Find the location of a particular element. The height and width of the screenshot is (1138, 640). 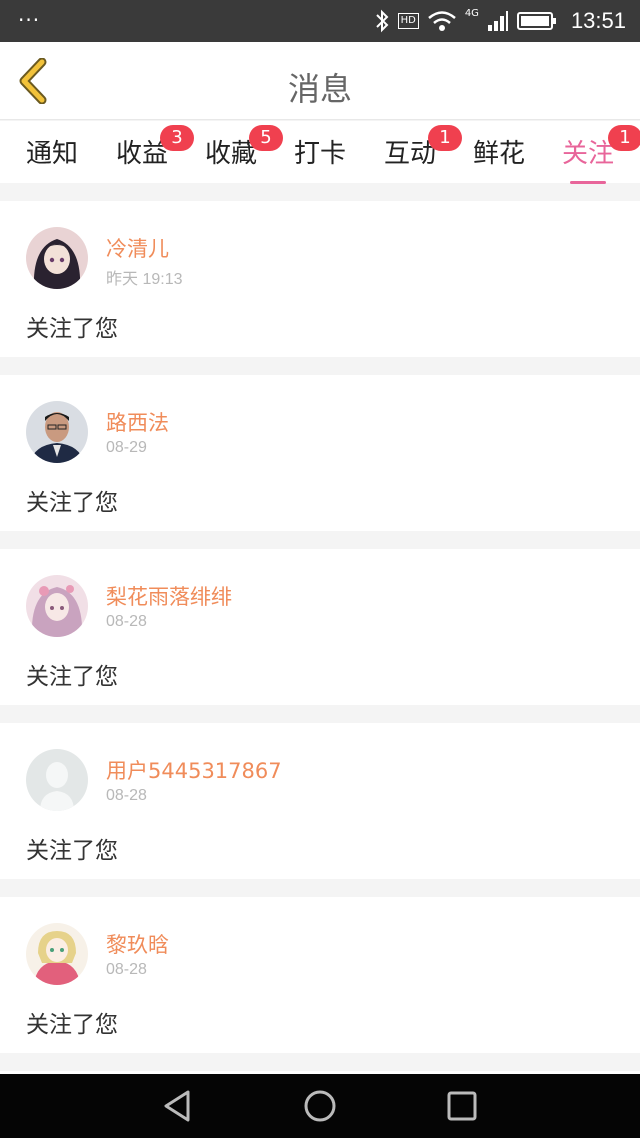

tab-interaction: 互动 1 is located at coordinates (423, 147).